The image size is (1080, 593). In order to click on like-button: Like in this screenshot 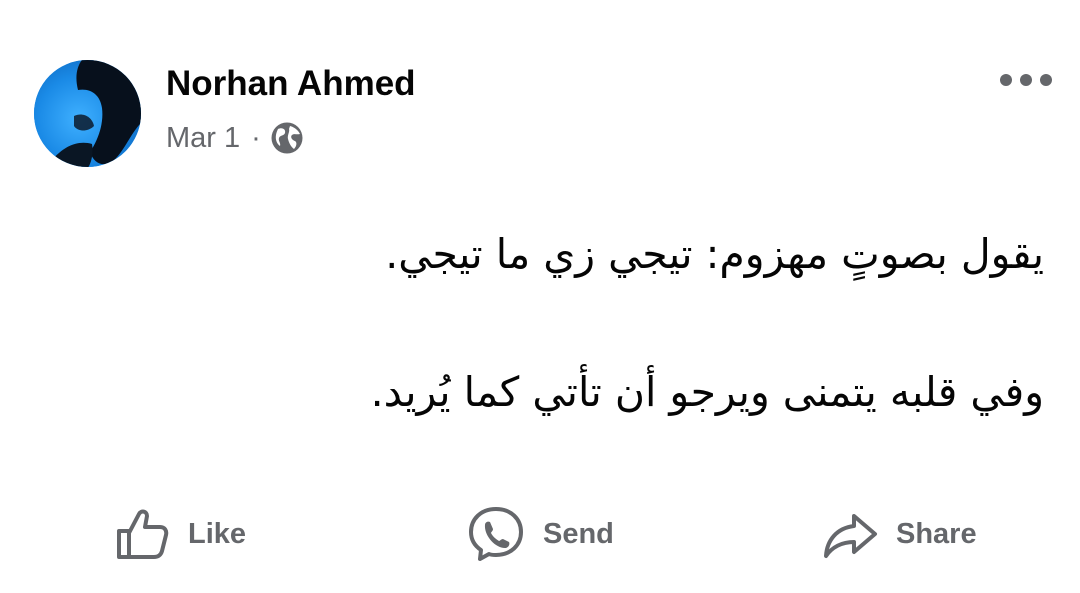, I will do `click(180, 534)`.